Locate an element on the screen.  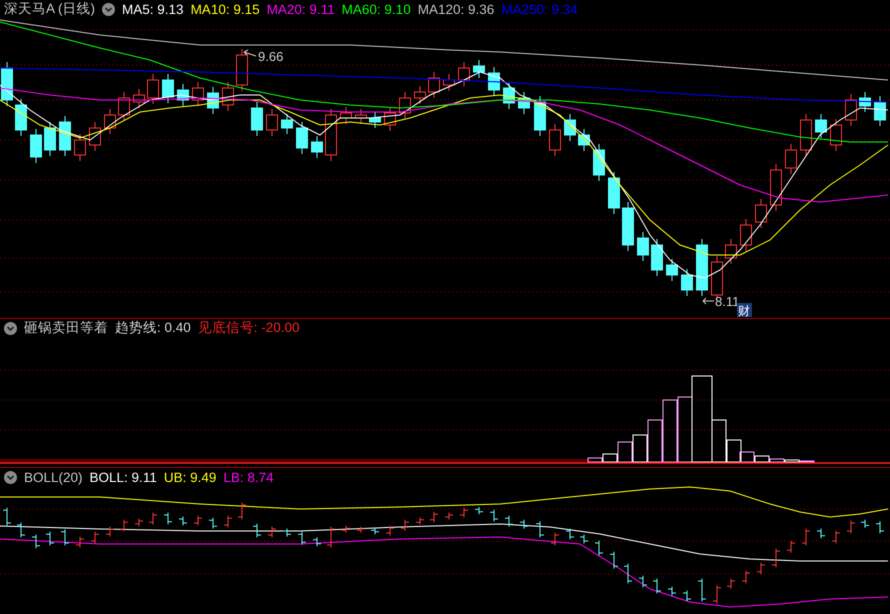
indicator-title: BOLL(20) is located at coordinates (53, 477).